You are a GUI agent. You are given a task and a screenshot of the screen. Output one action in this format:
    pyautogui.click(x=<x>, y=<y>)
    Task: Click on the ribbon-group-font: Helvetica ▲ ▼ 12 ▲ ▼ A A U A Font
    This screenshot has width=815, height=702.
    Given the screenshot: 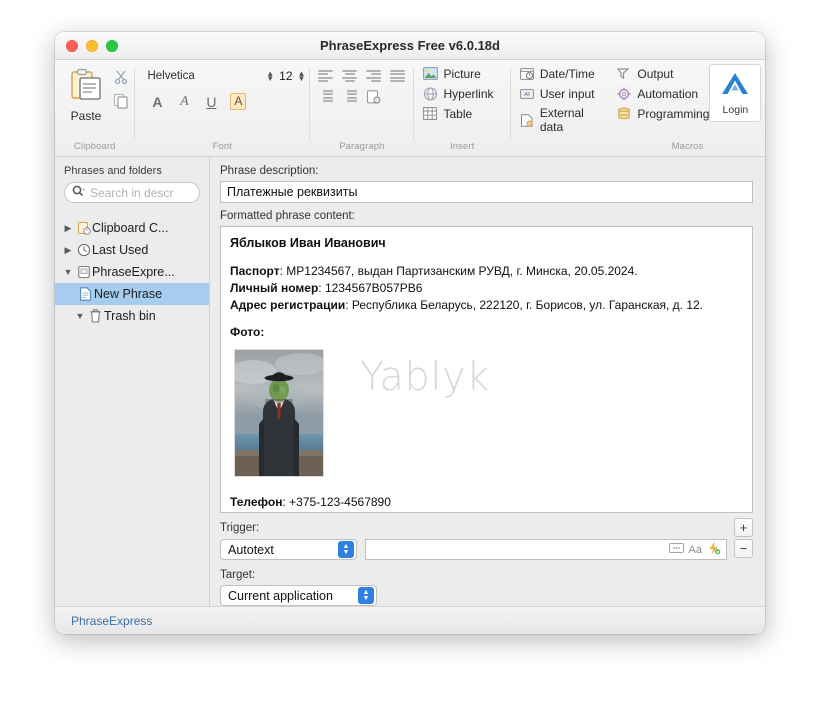 What is the action you would take?
    pyautogui.click(x=222, y=108)
    